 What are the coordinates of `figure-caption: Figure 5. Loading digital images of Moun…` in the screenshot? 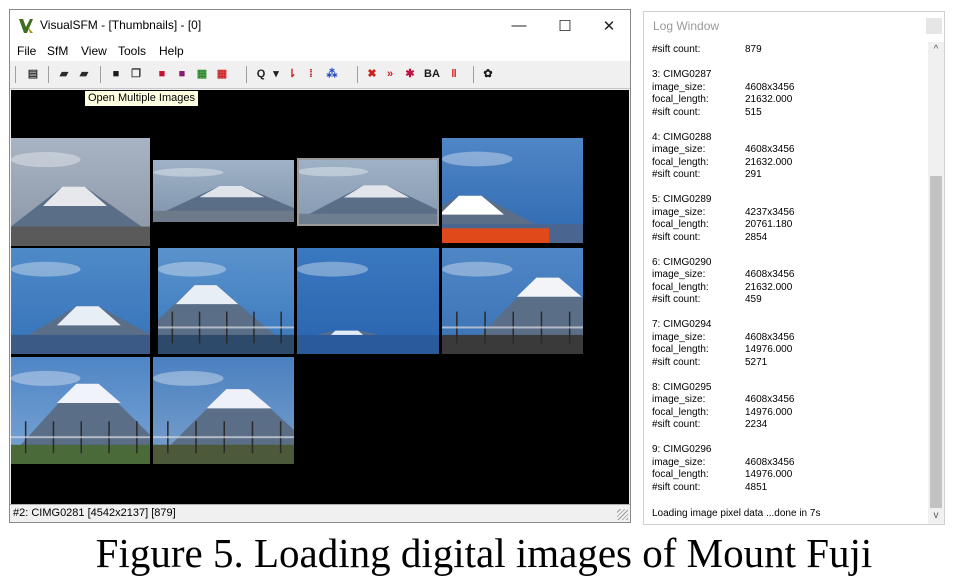 It's located at (484, 553).